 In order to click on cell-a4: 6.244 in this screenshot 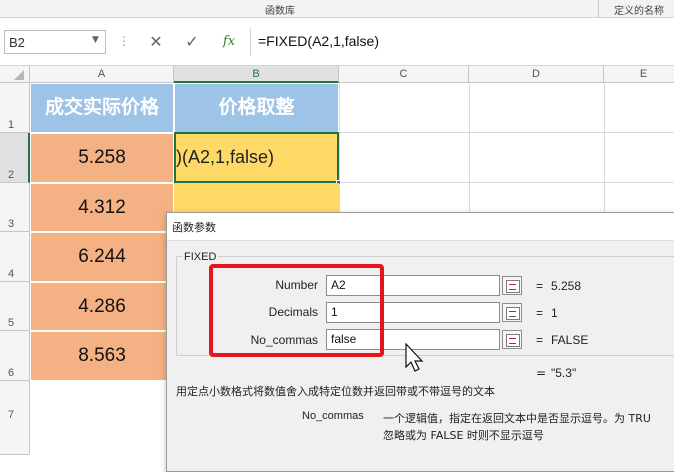, I will do `click(102, 257)`.